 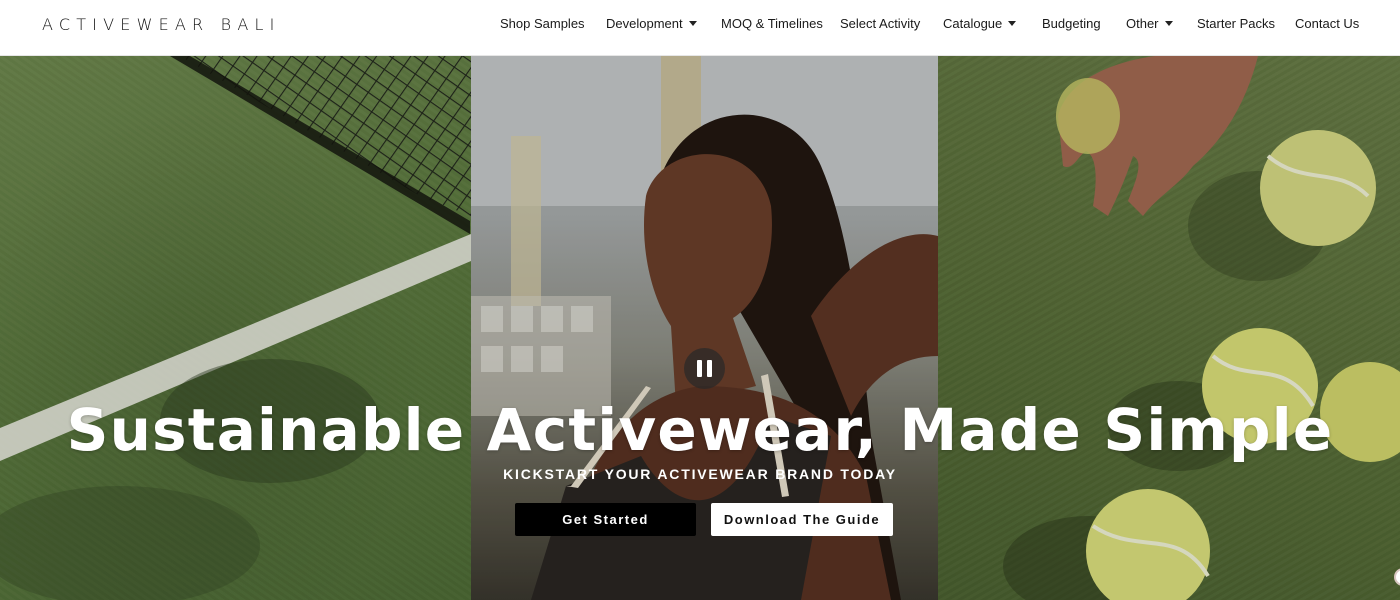 I want to click on nav-item-development: Development, so click(x=651, y=24).